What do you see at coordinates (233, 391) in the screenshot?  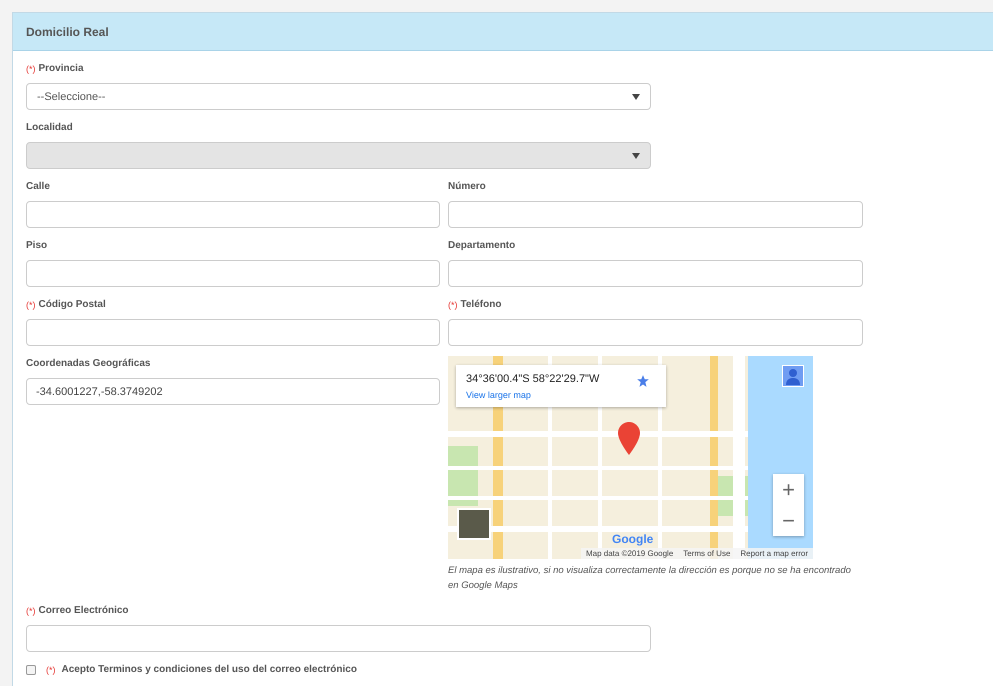 I see `input-field: -34.6001227,-58.3749202` at bounding box center [233, 391].